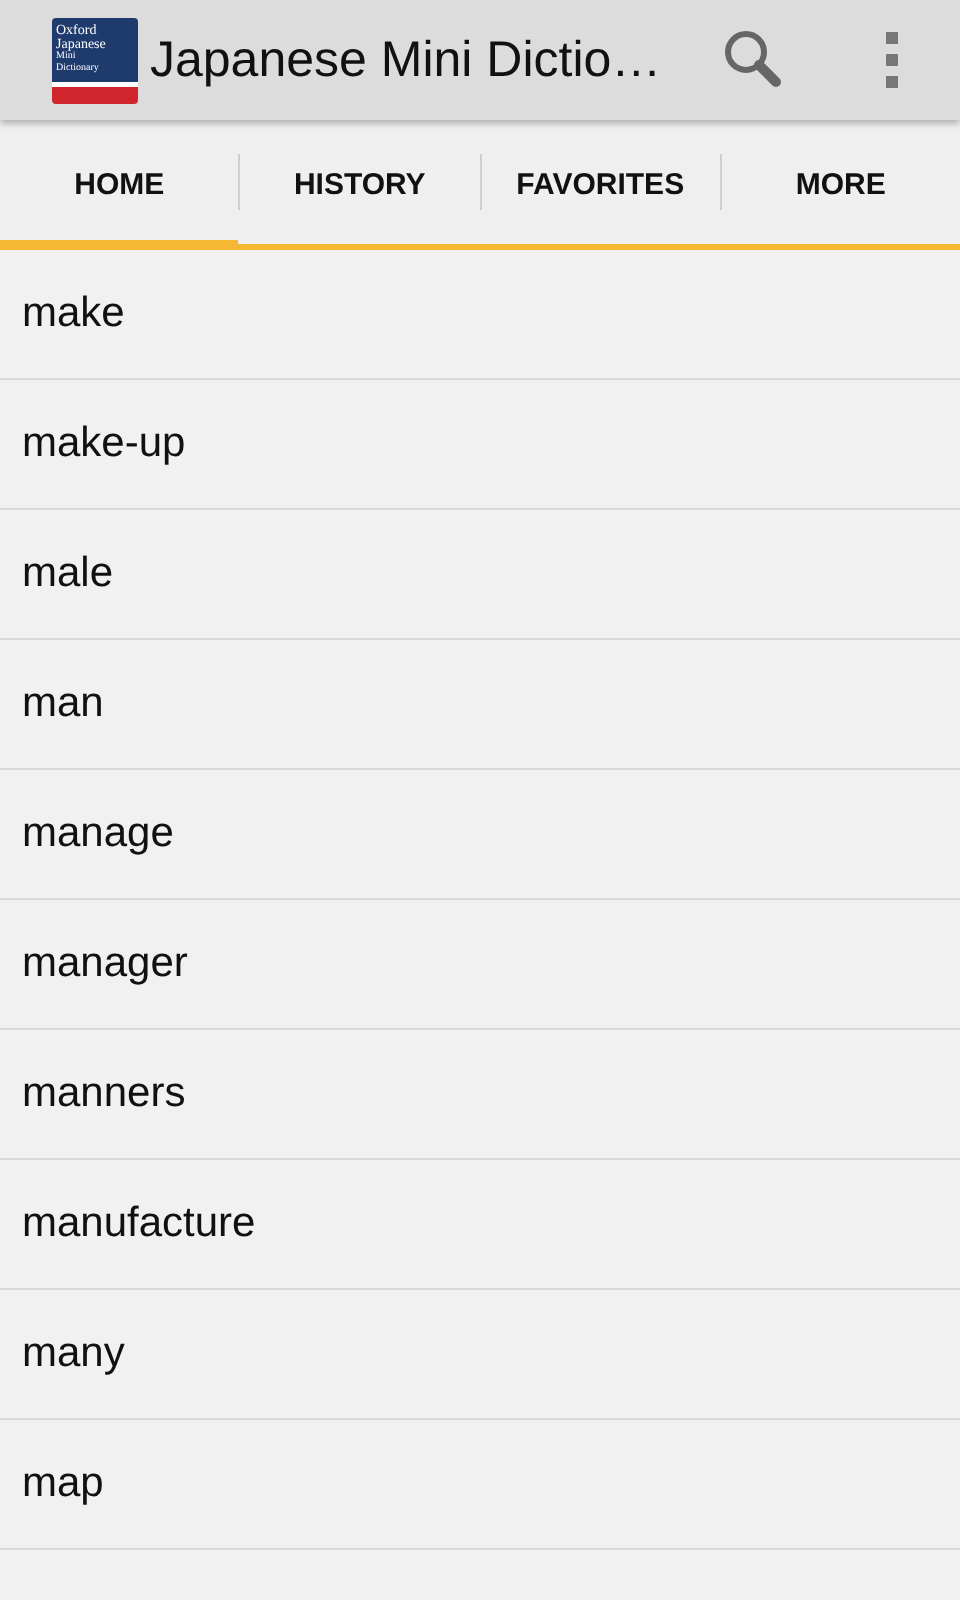 Image resolution: width=960 pixels, height=1600 pixels. What do you see at coordinates (139, 1224) in the screenshot?
I see `word-text: manufacture` at bounding box center [139, 1224].